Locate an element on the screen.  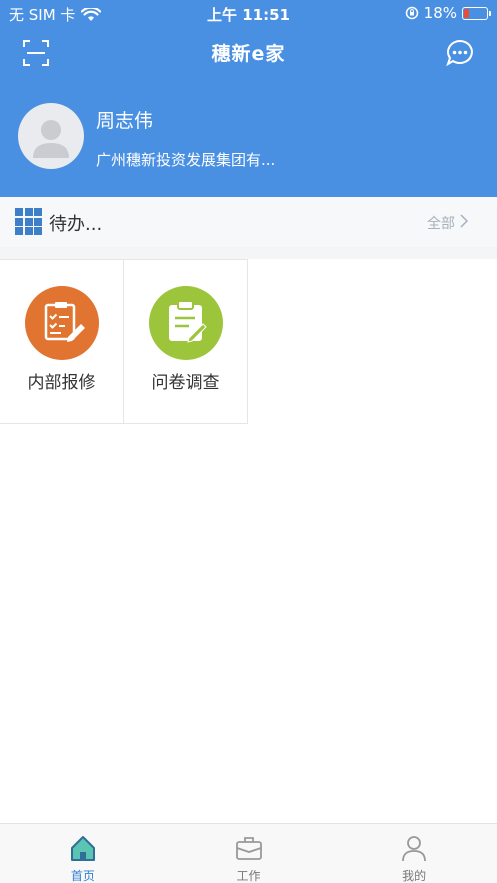
tab-mine: 我的 is located at coordinates (414, 853).